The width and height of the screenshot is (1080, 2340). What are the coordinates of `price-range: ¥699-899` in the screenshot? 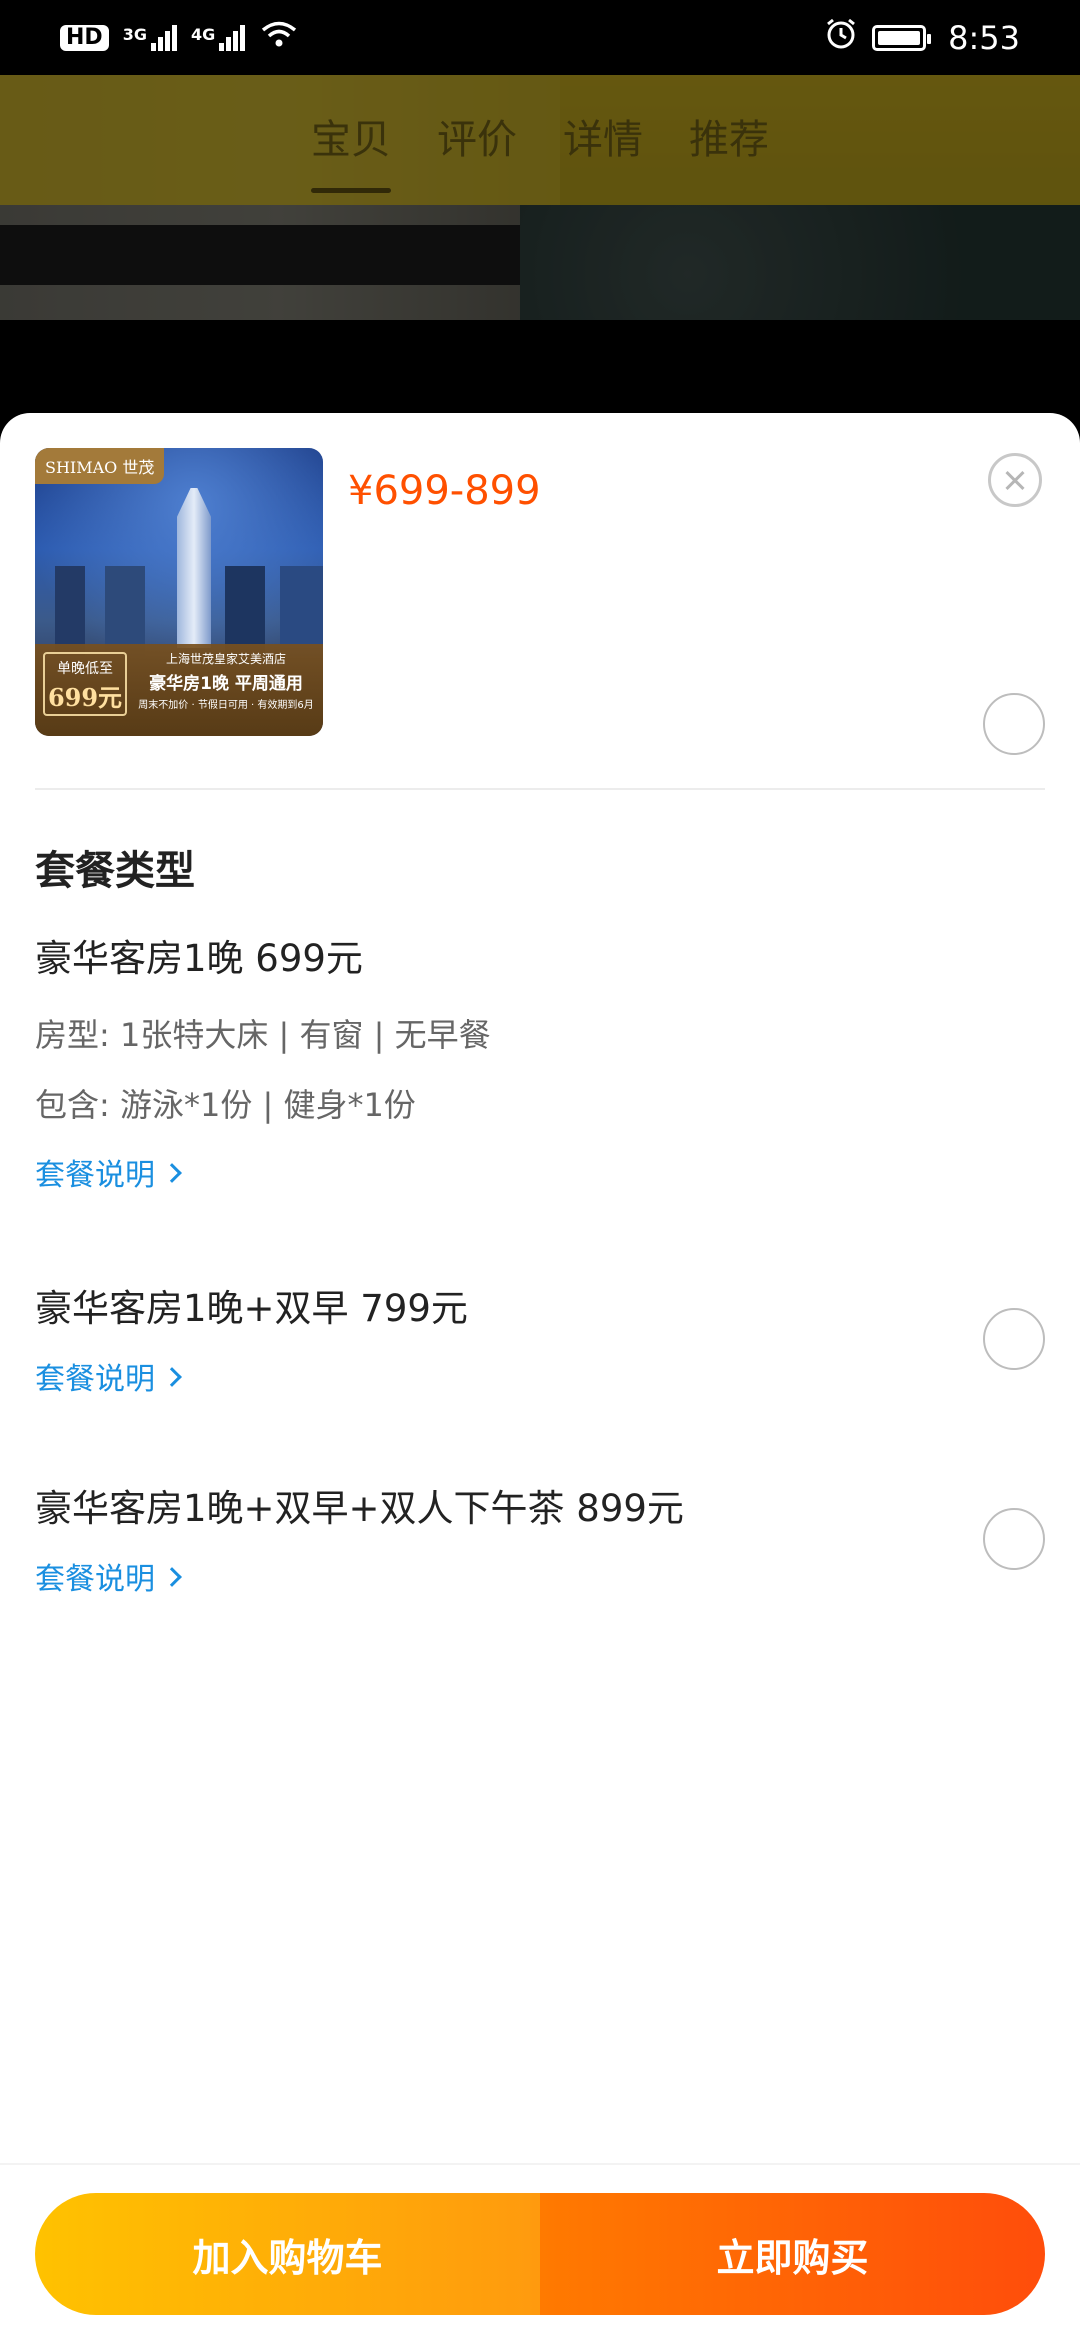 It's located at (444, 491).